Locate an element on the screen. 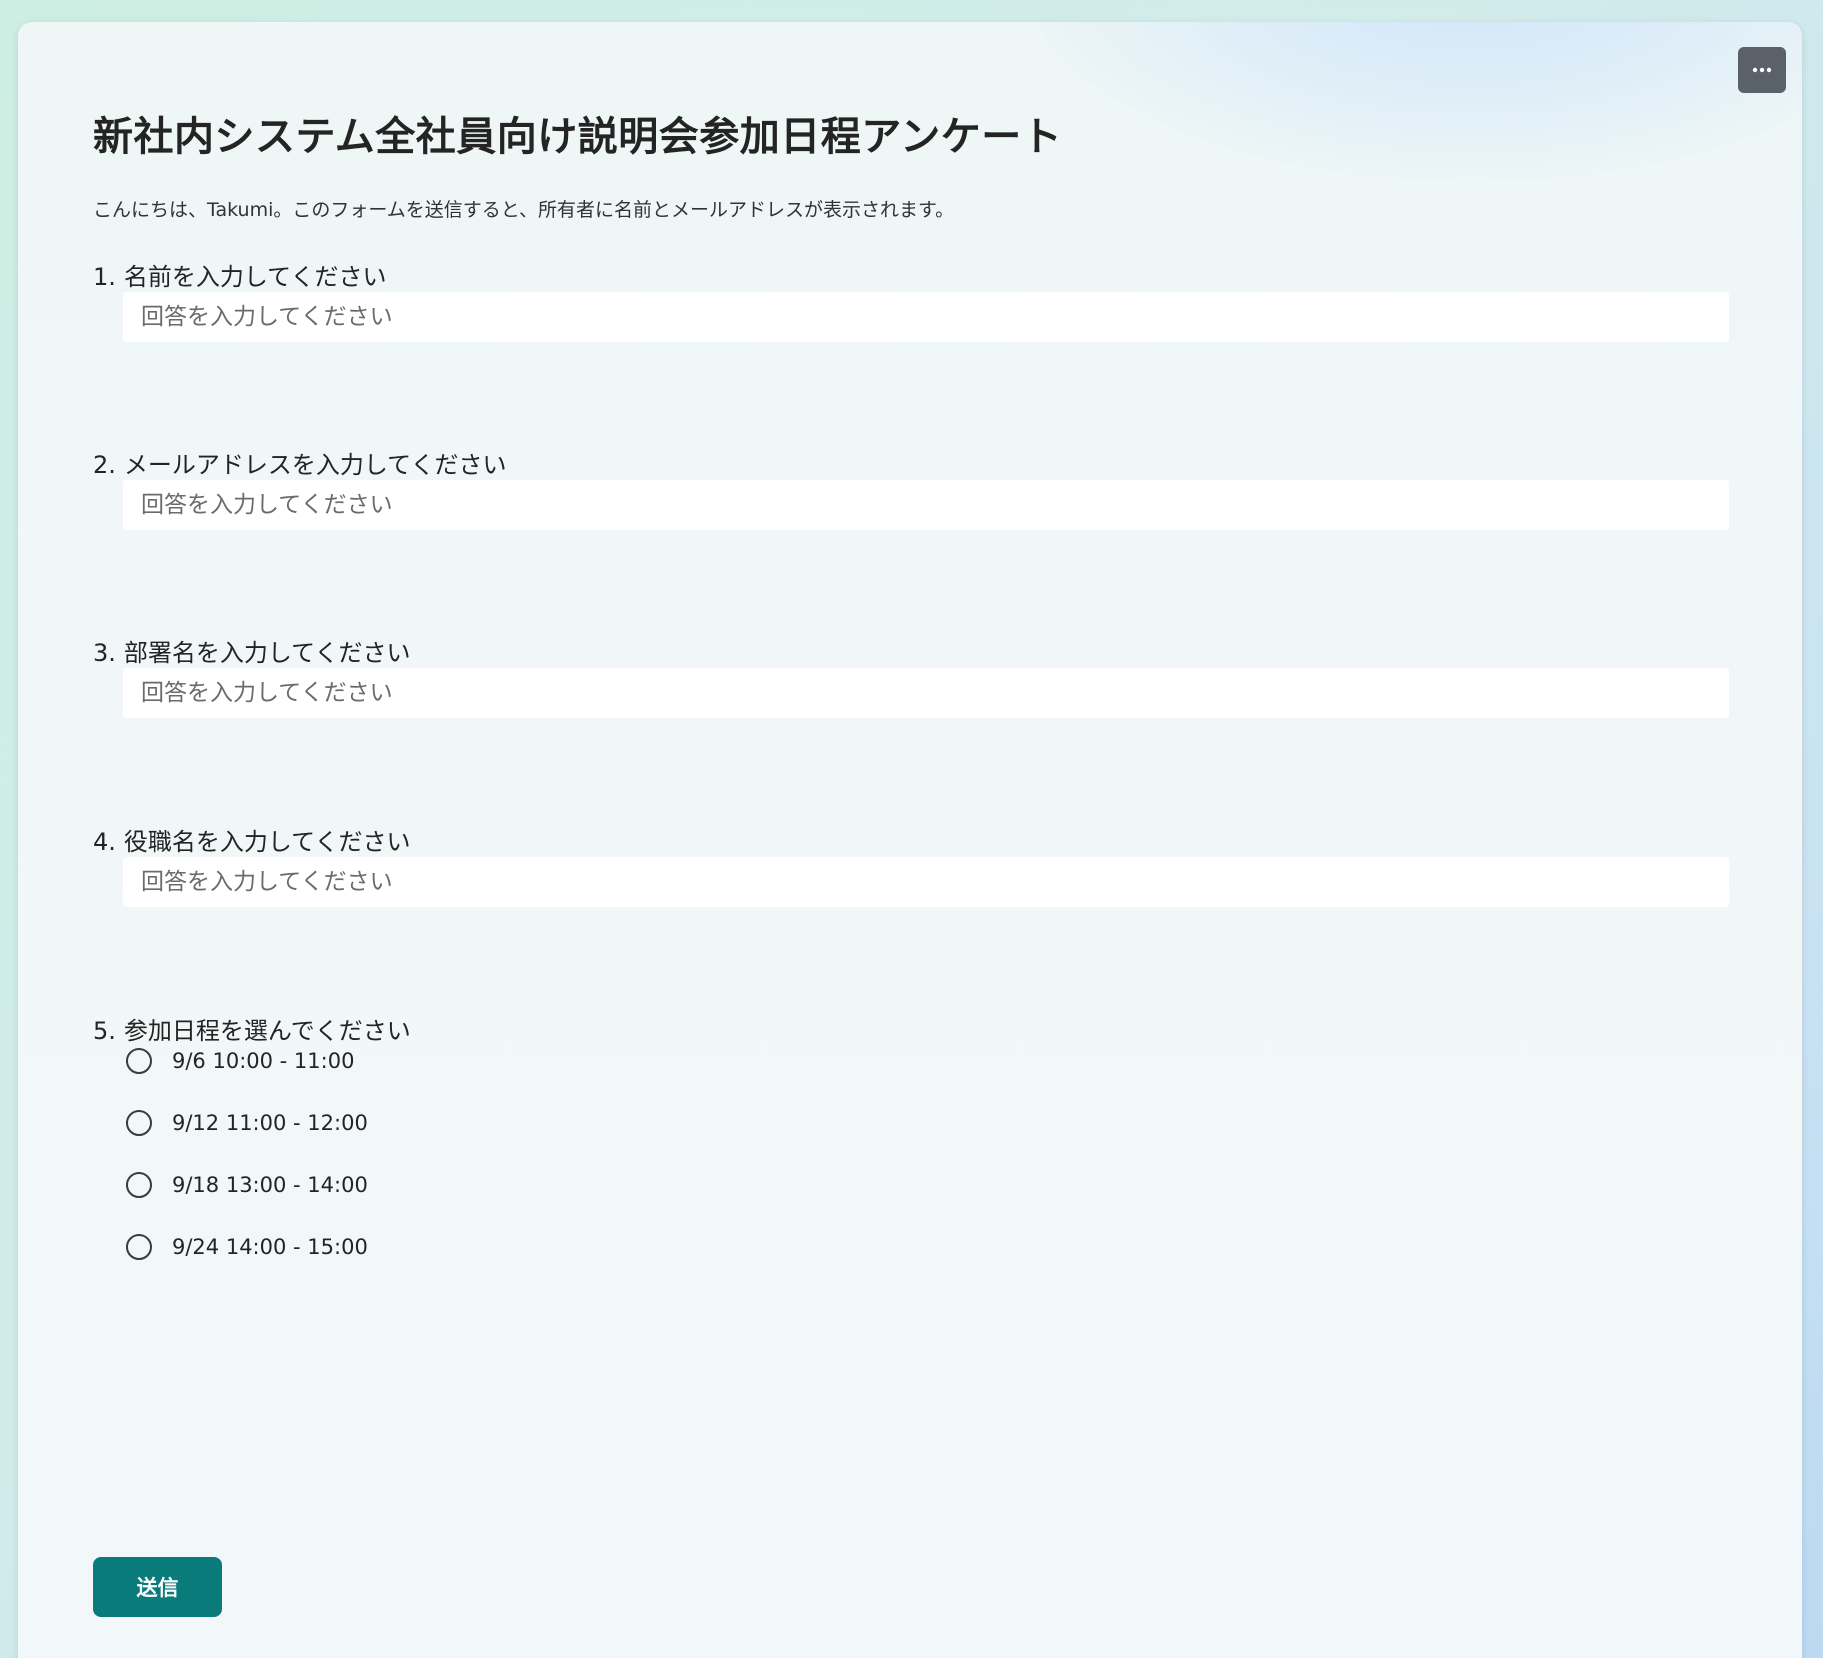 This screenshot has width=1823, height=1658. question-text: 役職名を入力してください is located at coordinates (267, 842).